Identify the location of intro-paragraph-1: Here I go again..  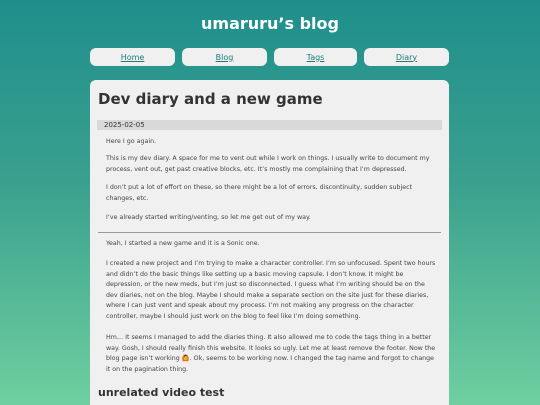
(131, 141).